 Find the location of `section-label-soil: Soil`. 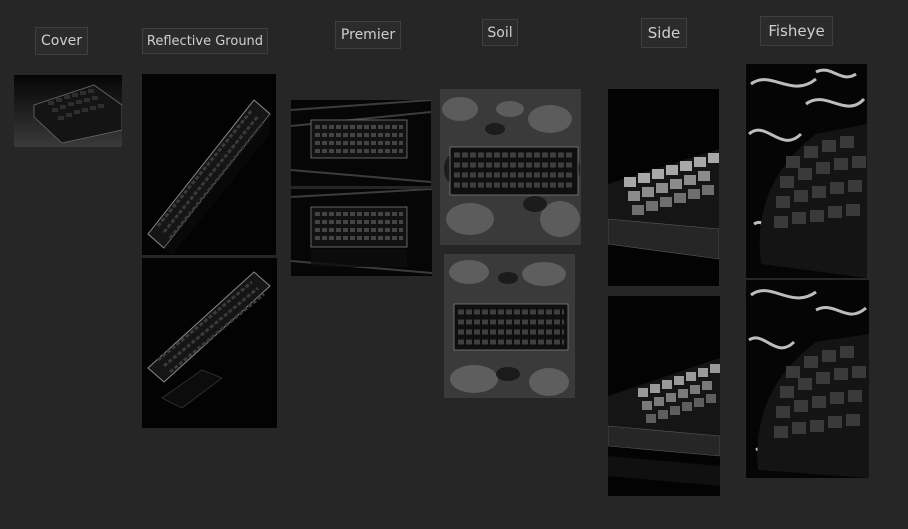

section-label-soil: Soil is located at coordinates (500, 32).